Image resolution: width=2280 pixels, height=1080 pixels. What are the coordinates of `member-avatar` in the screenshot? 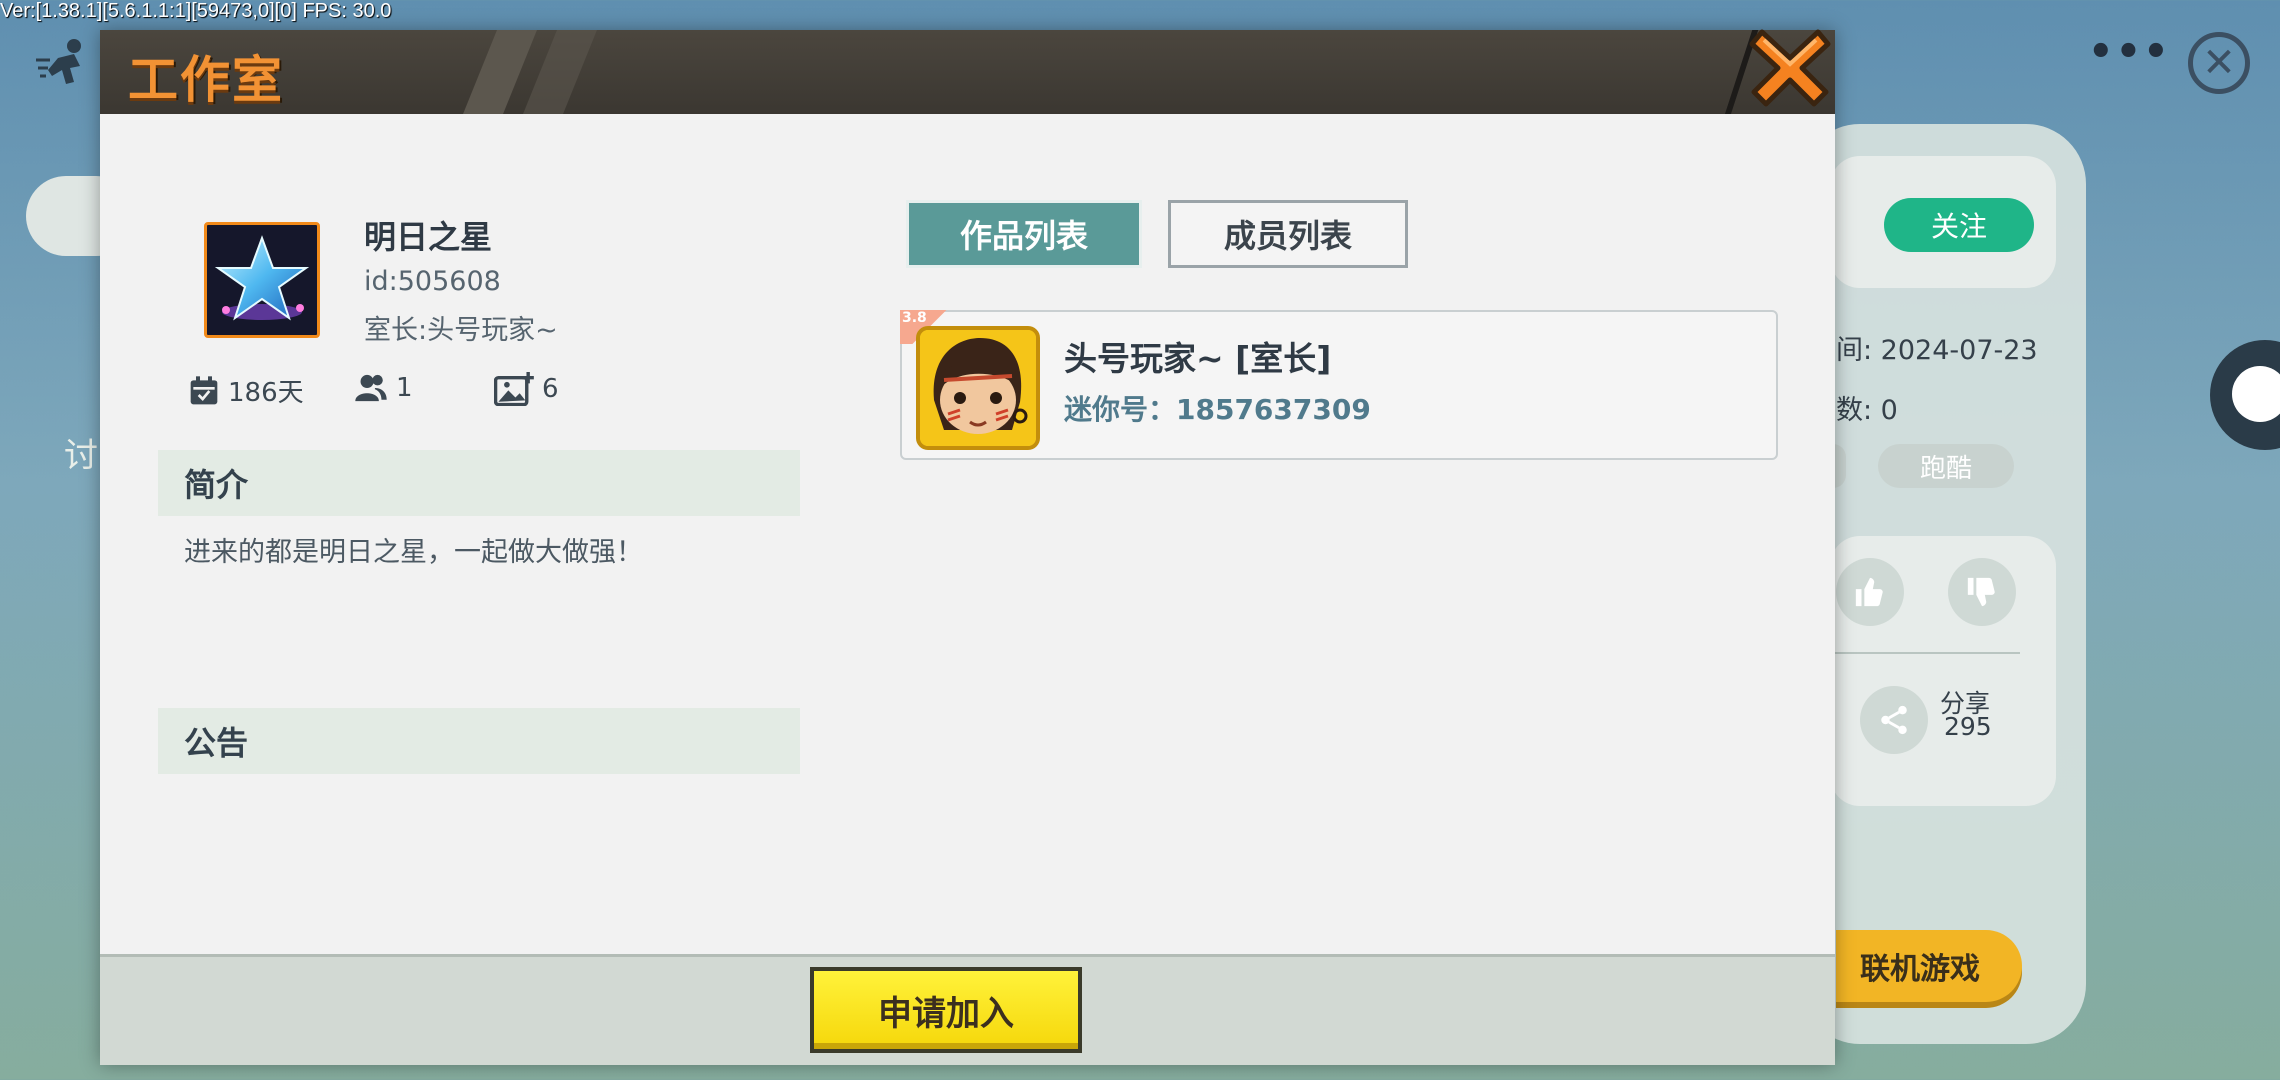 It's located at (978, 388).